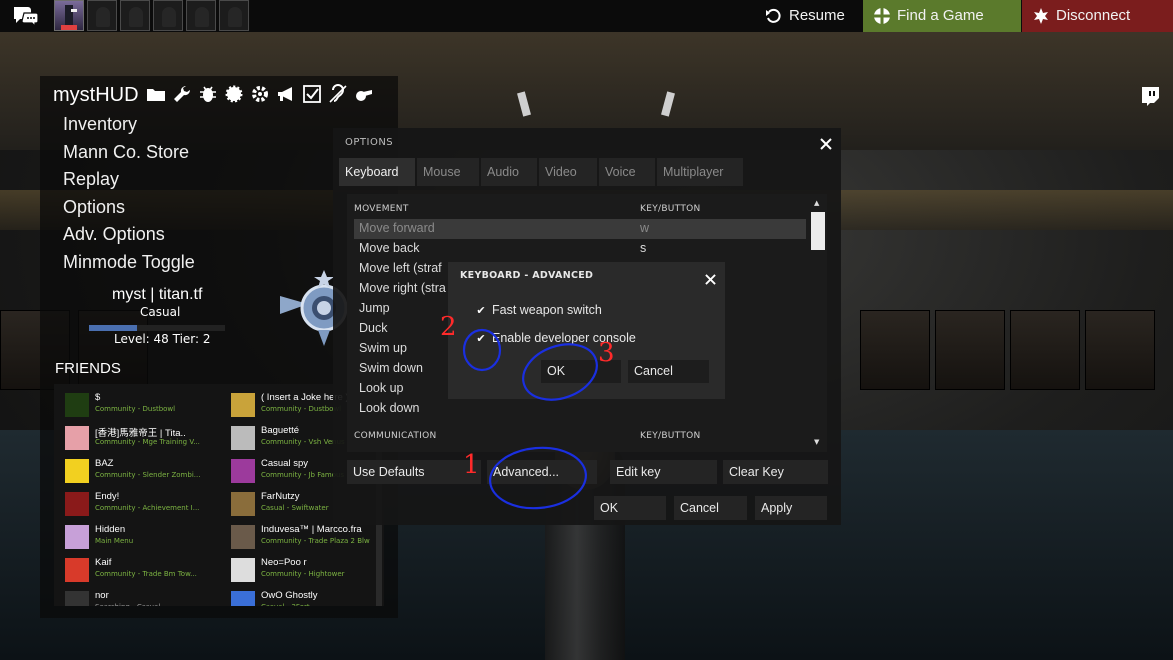 This screenshot has height=660, width=1173. I want to click on friend-list-item: nor Searching - Casual, so click(145, 597).